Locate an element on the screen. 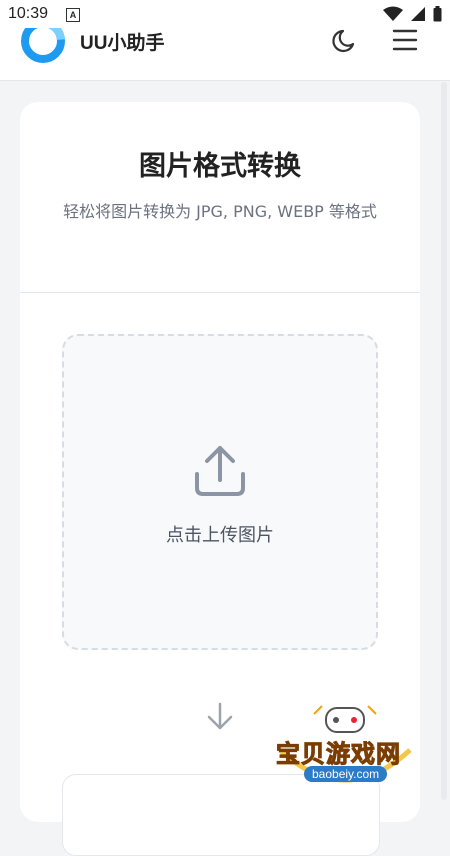 The height and width of the screenshot is (856, 450). arrow-down-icon is located at coordinates (220, 716).